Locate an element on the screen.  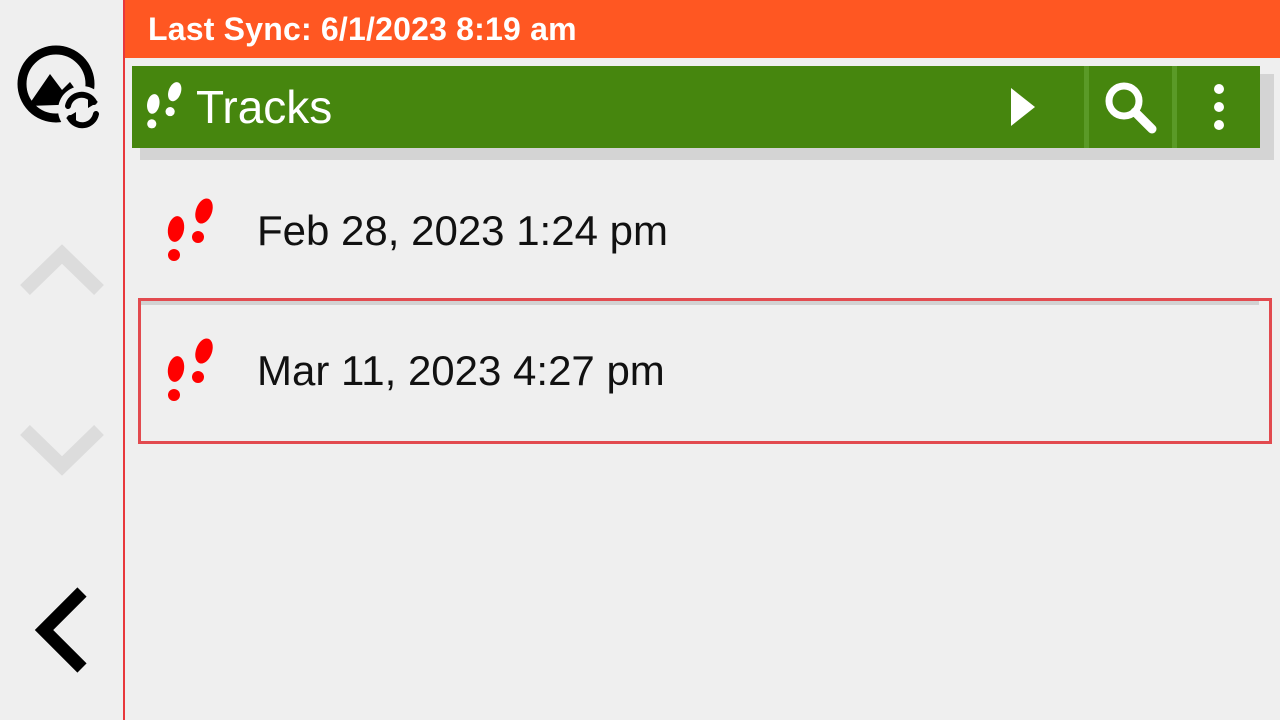
more-menu-button is located at coordinates (1219, 107).